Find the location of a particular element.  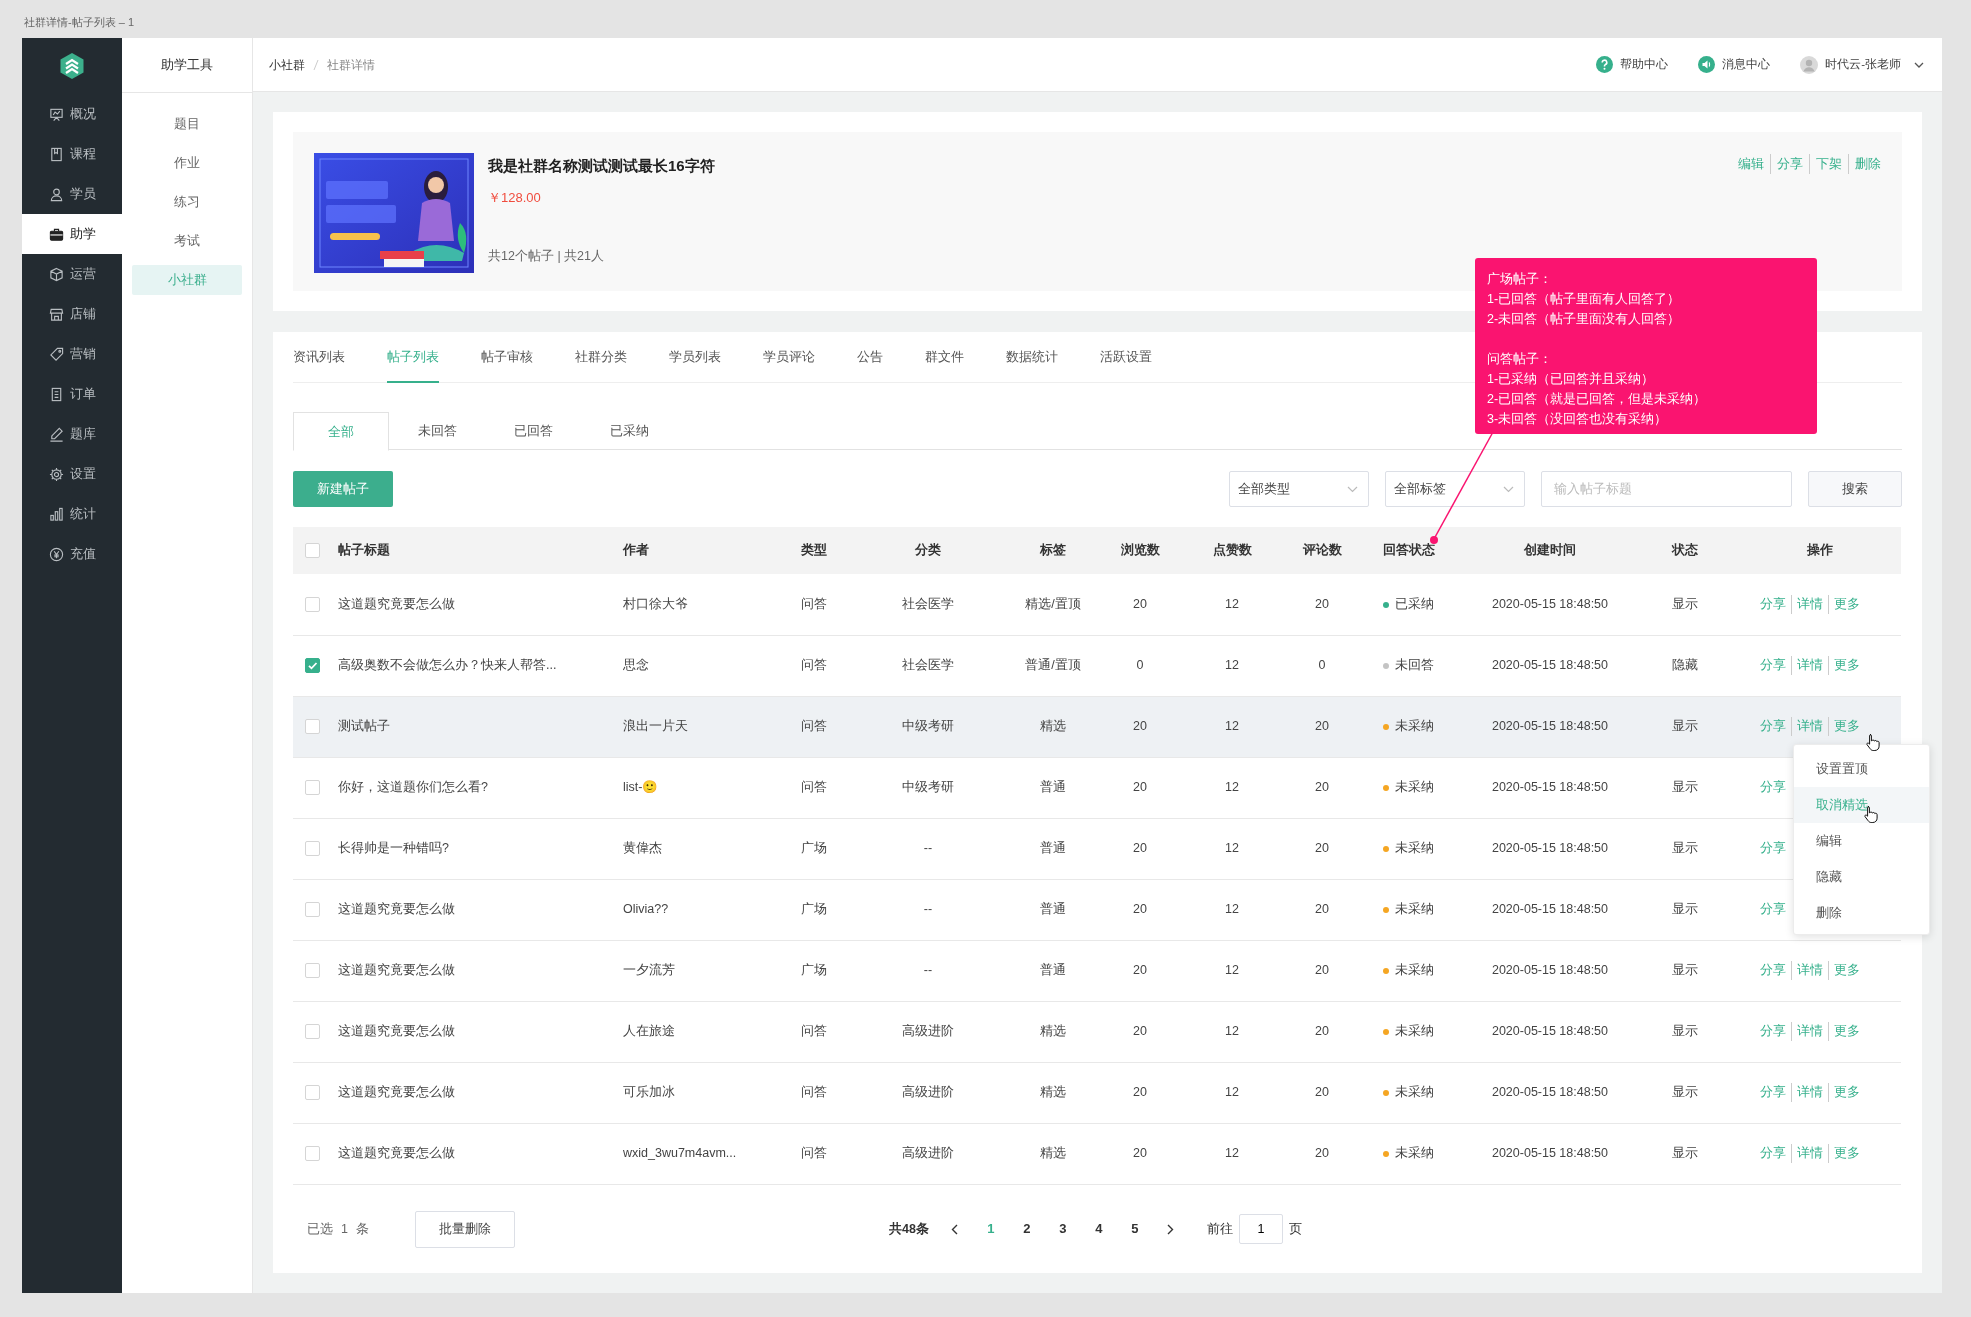

page-button: 2 is located at coordinates (1026, 1229).